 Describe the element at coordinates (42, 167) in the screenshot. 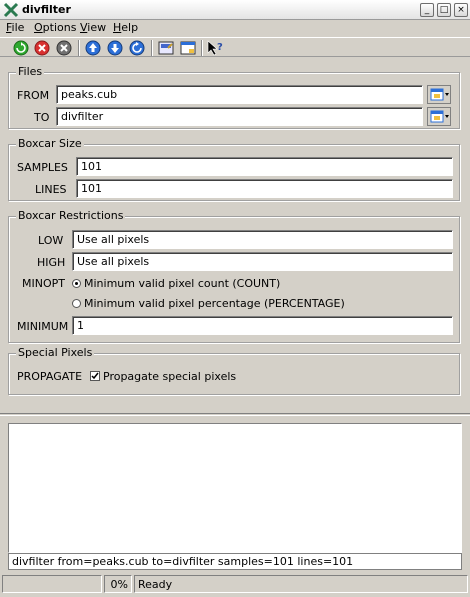

I see `samples-label: SAMPLES` at that location.